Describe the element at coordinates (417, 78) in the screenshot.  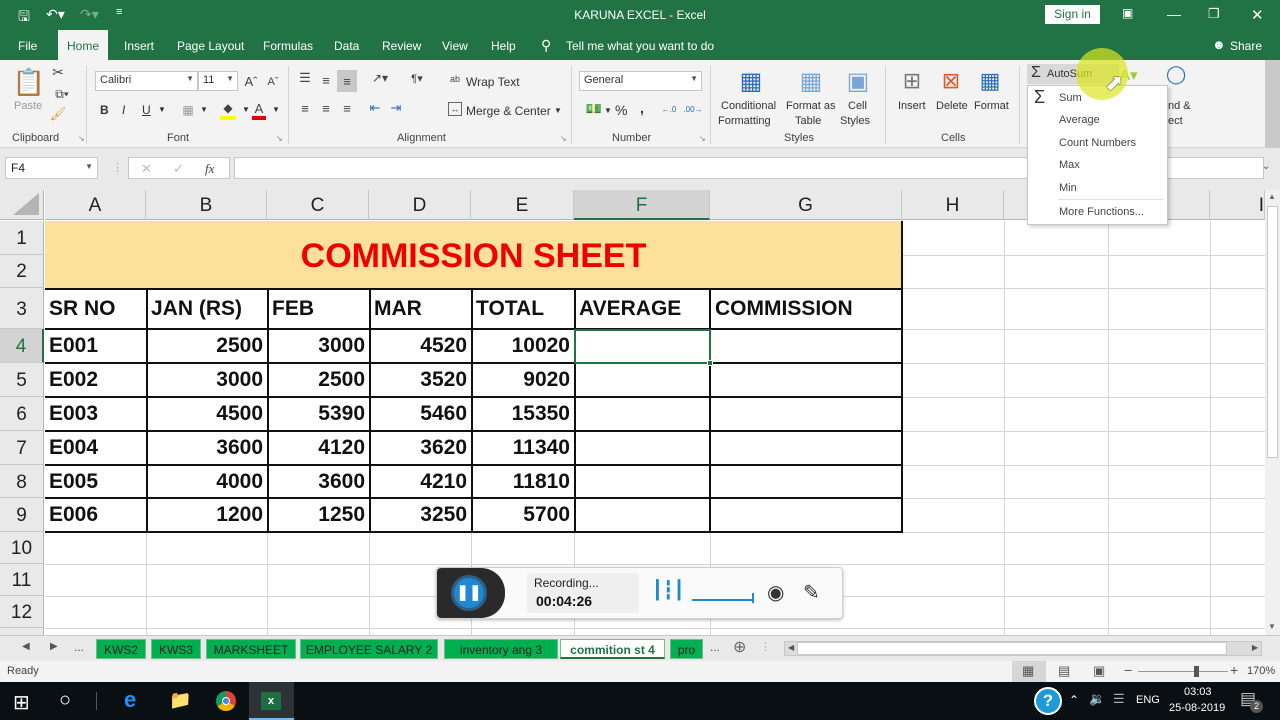
I see `text-direction-icon: ¶▾` at that location.